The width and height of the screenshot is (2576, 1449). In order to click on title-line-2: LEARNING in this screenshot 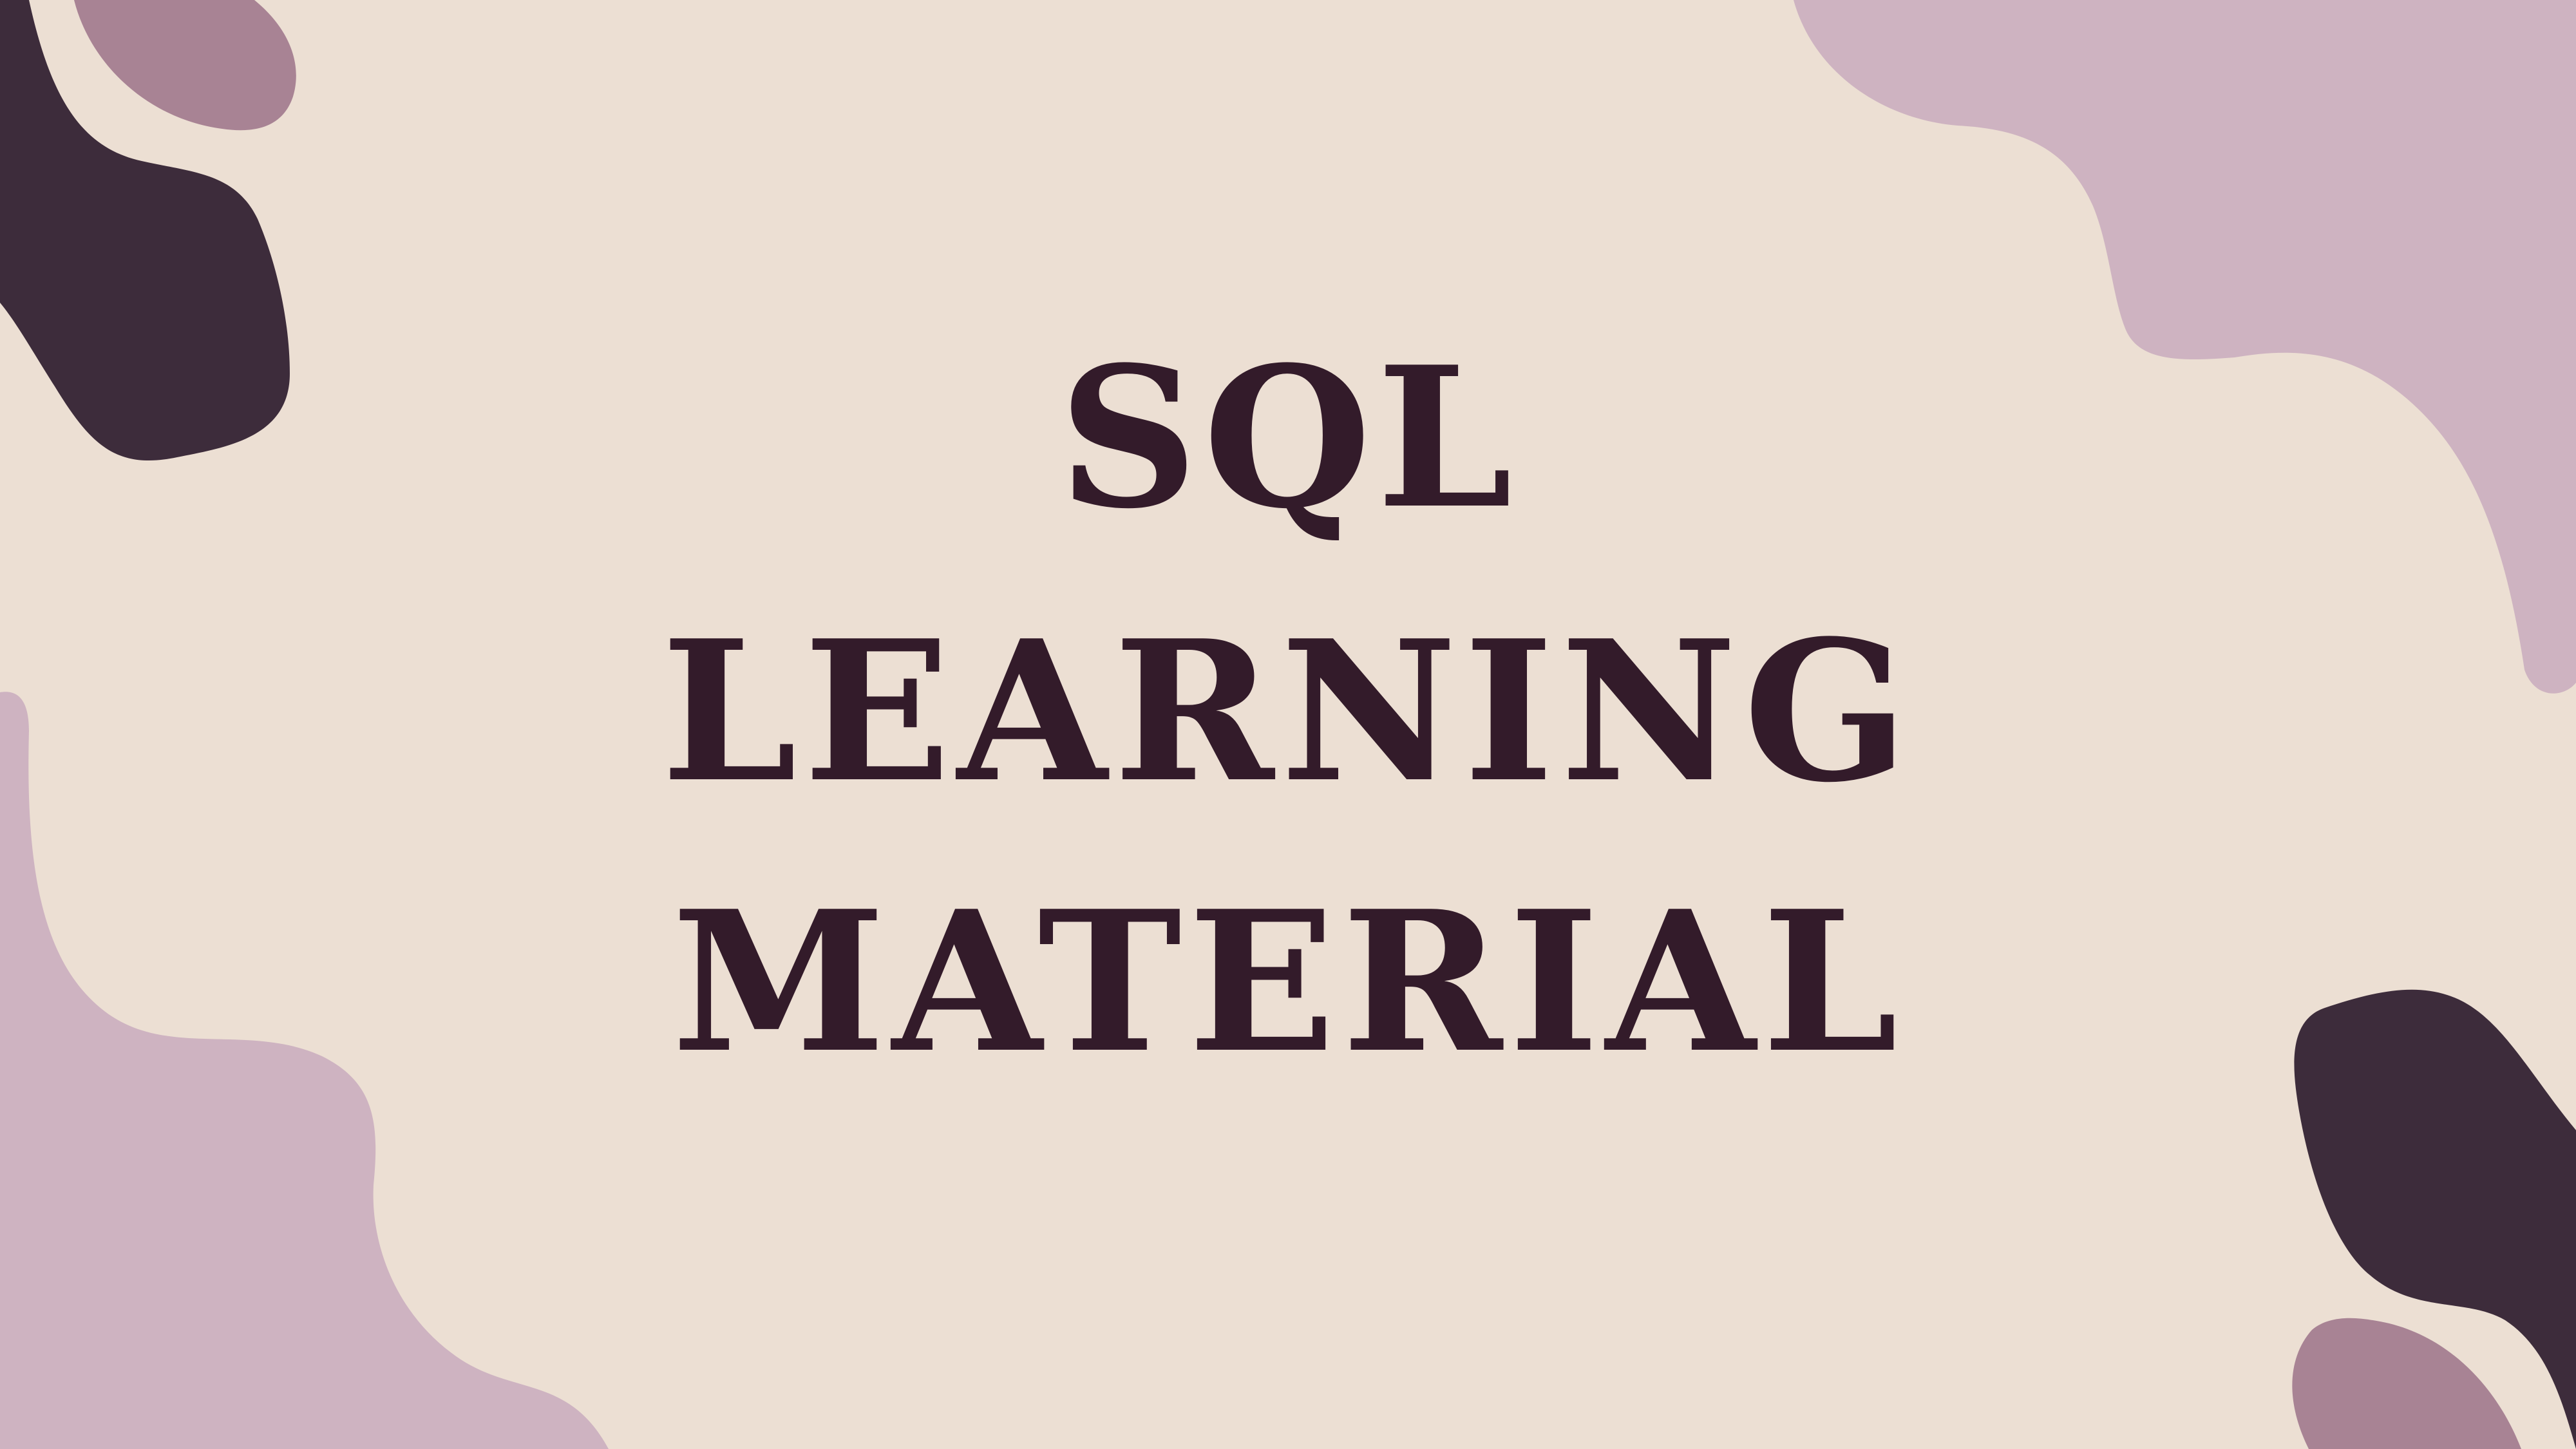, I will do `click(1288, 712)`.